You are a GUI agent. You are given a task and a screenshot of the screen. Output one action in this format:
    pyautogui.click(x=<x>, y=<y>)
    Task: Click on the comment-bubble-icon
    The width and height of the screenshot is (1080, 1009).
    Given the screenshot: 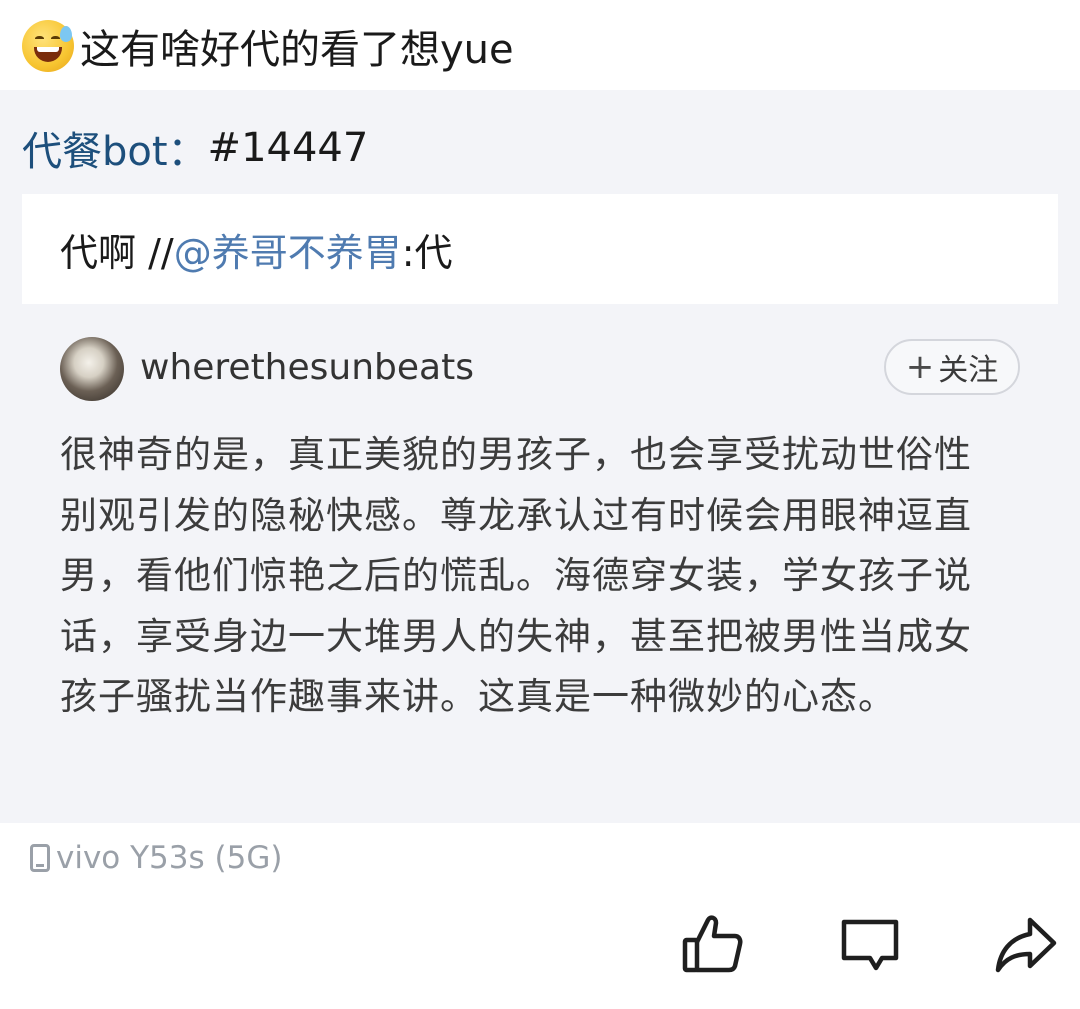 What is the action you would take?
    pyautogui.click(x=870, y=944)
    